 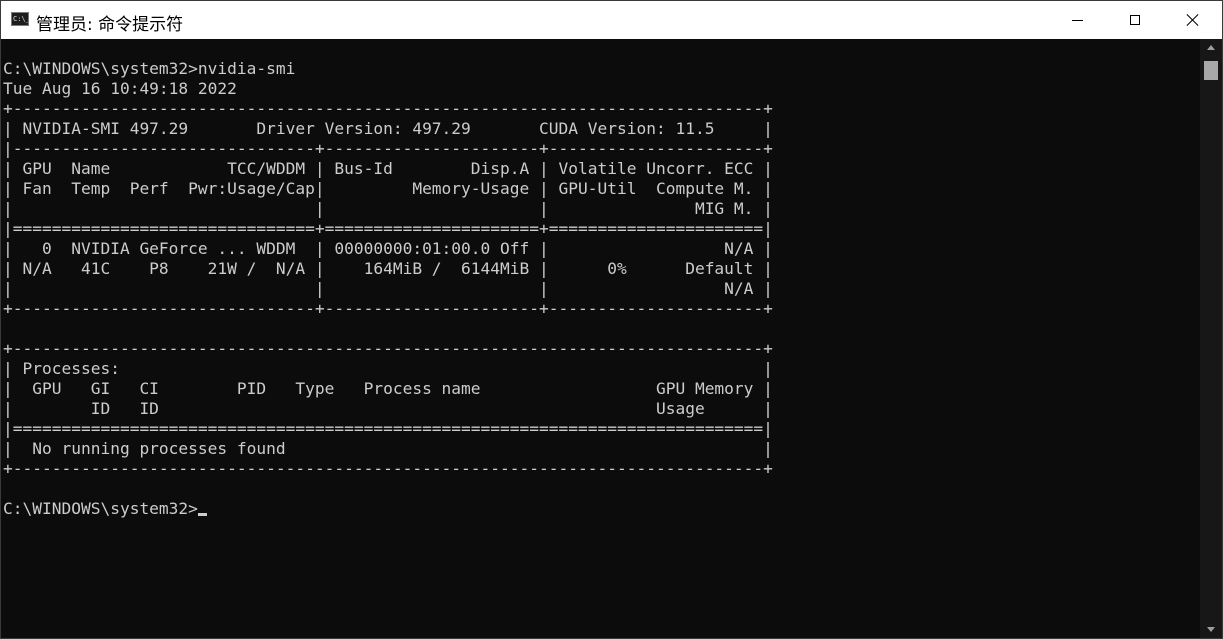 I want to click on scroll-up-arrow-icon, so click(x=1211, y=47).